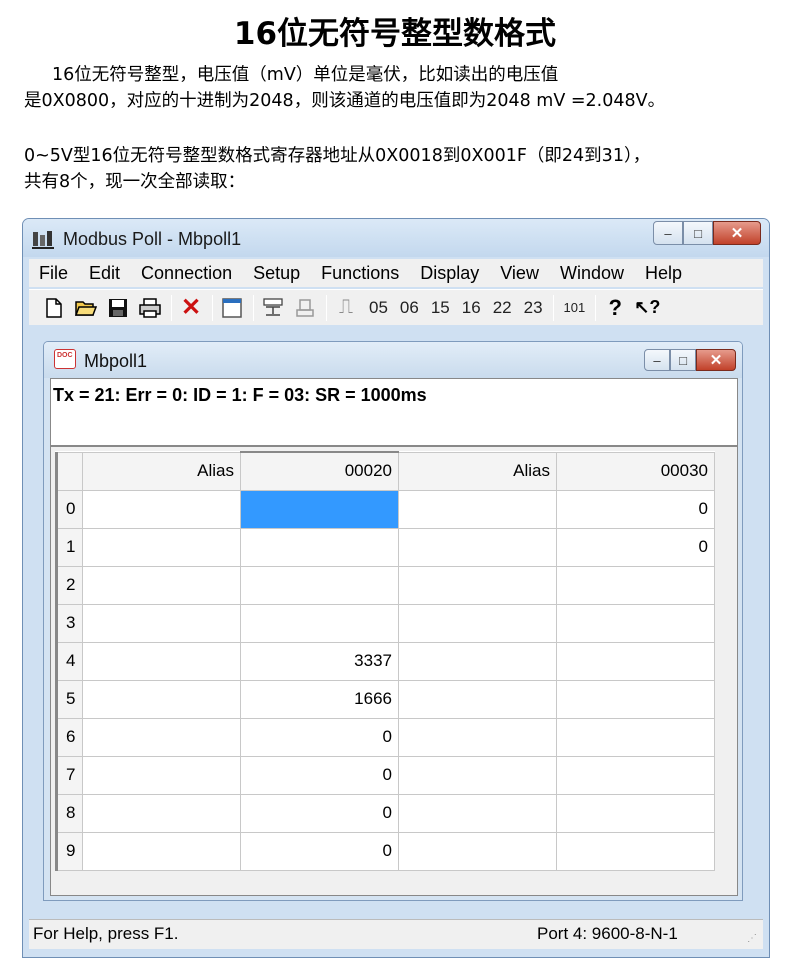 The width and height of the screenshot is (790, 971). I want to click on function-22-button: 22, so click(502, 308).